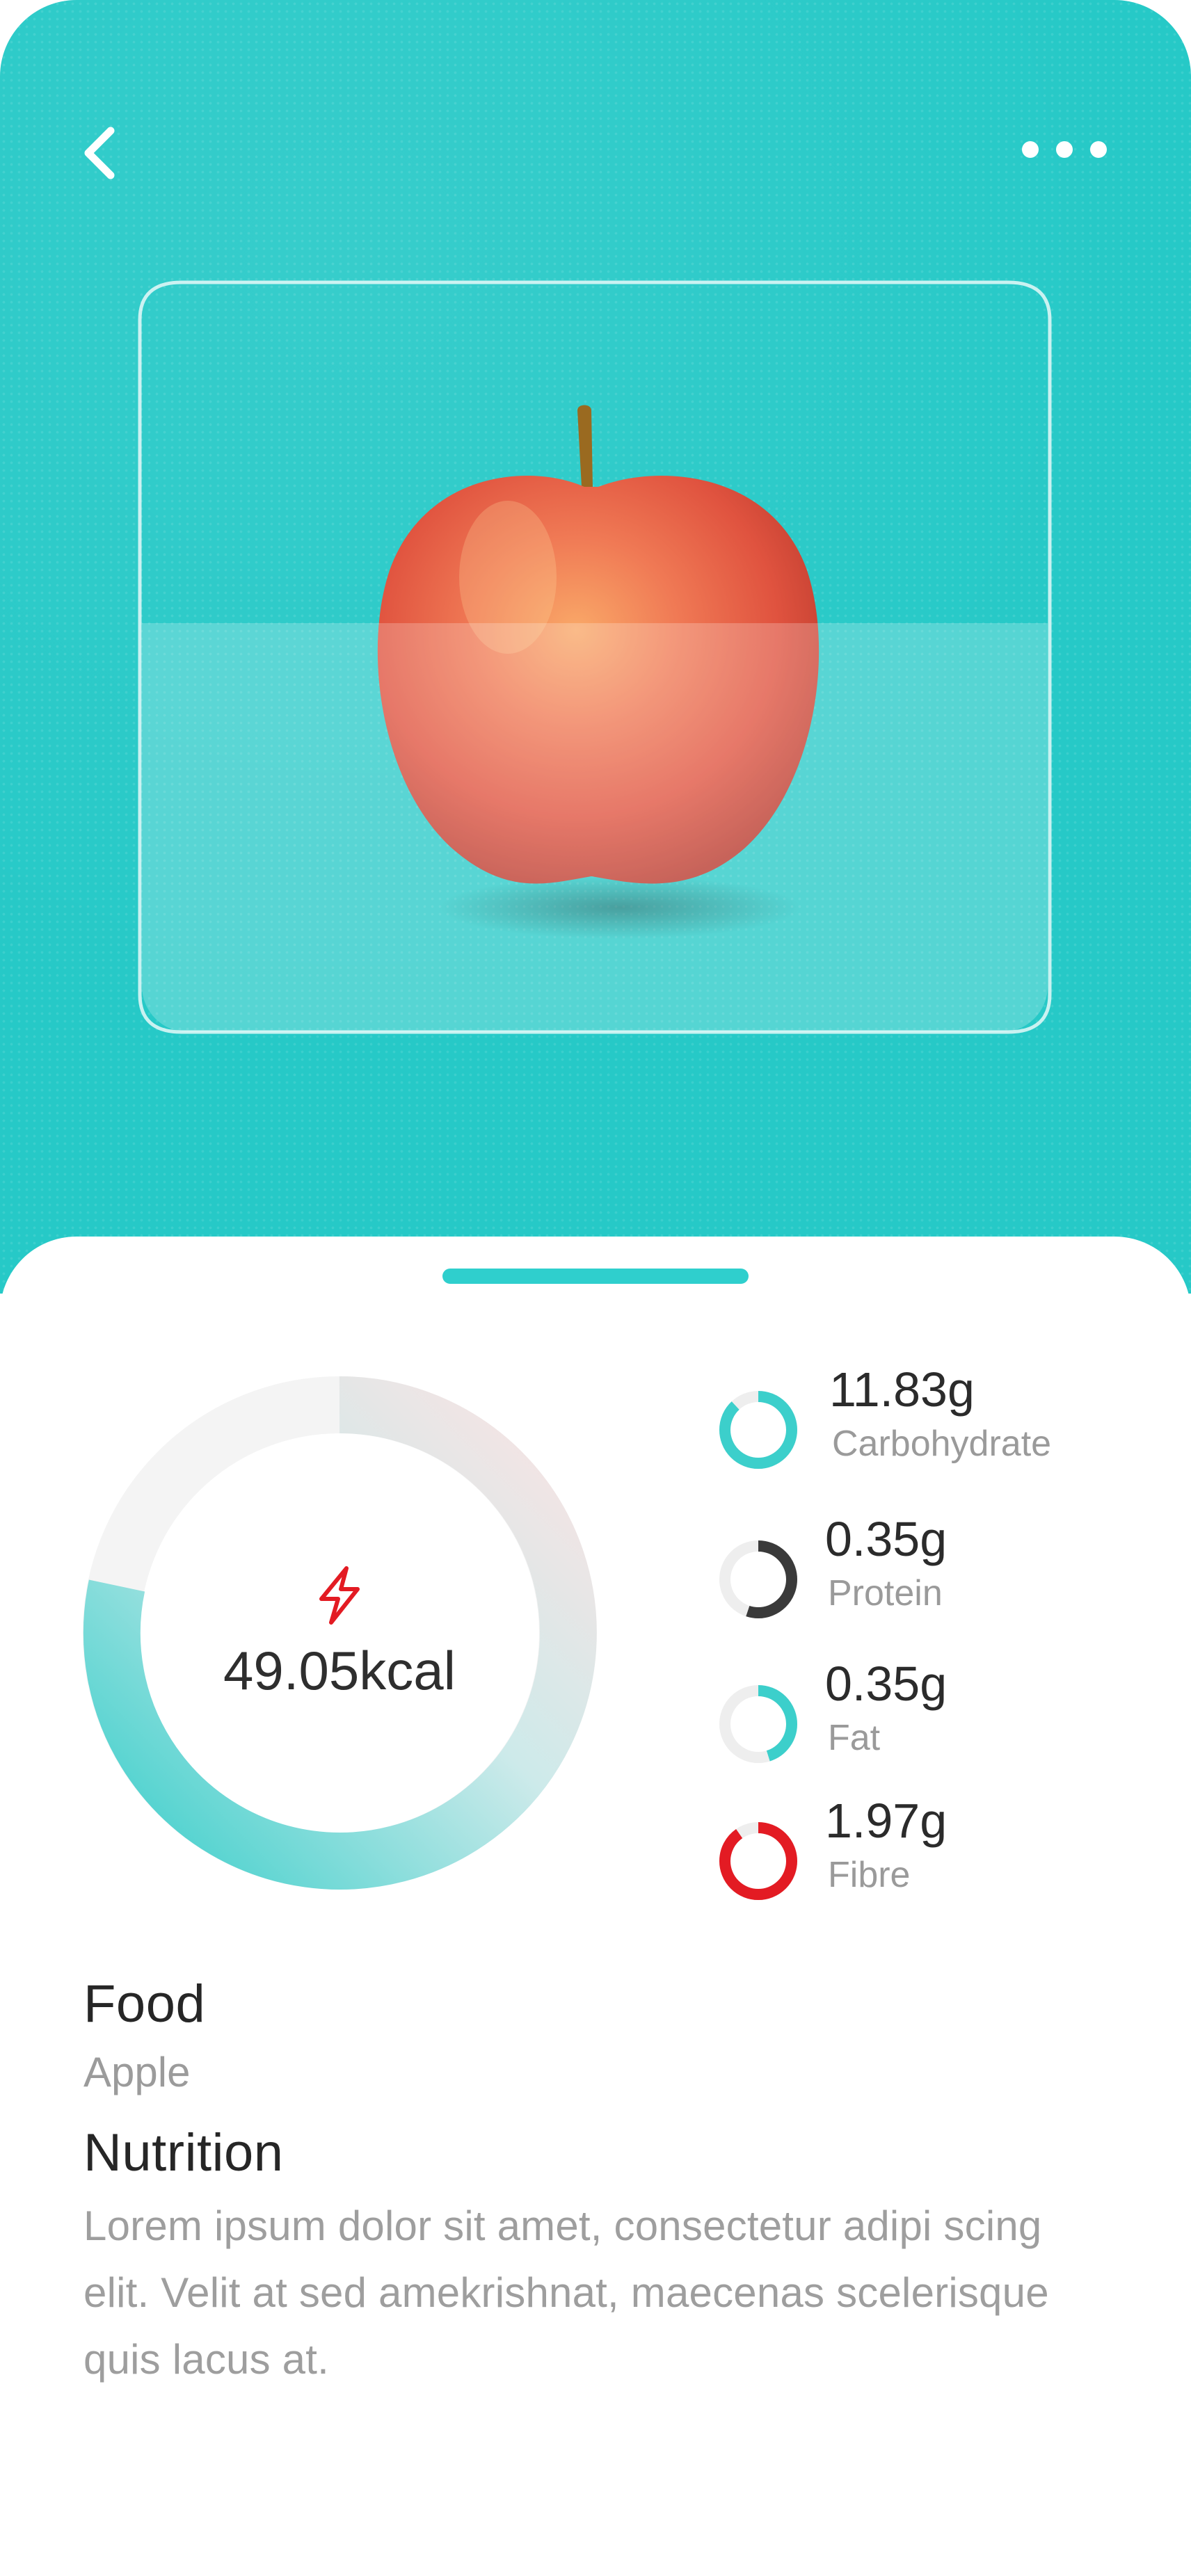 Image resolution: width=1191 pixels, height=2576 pixels. I want to click on nutrient-protein: 0.35g Protein, so click(938, 1580).